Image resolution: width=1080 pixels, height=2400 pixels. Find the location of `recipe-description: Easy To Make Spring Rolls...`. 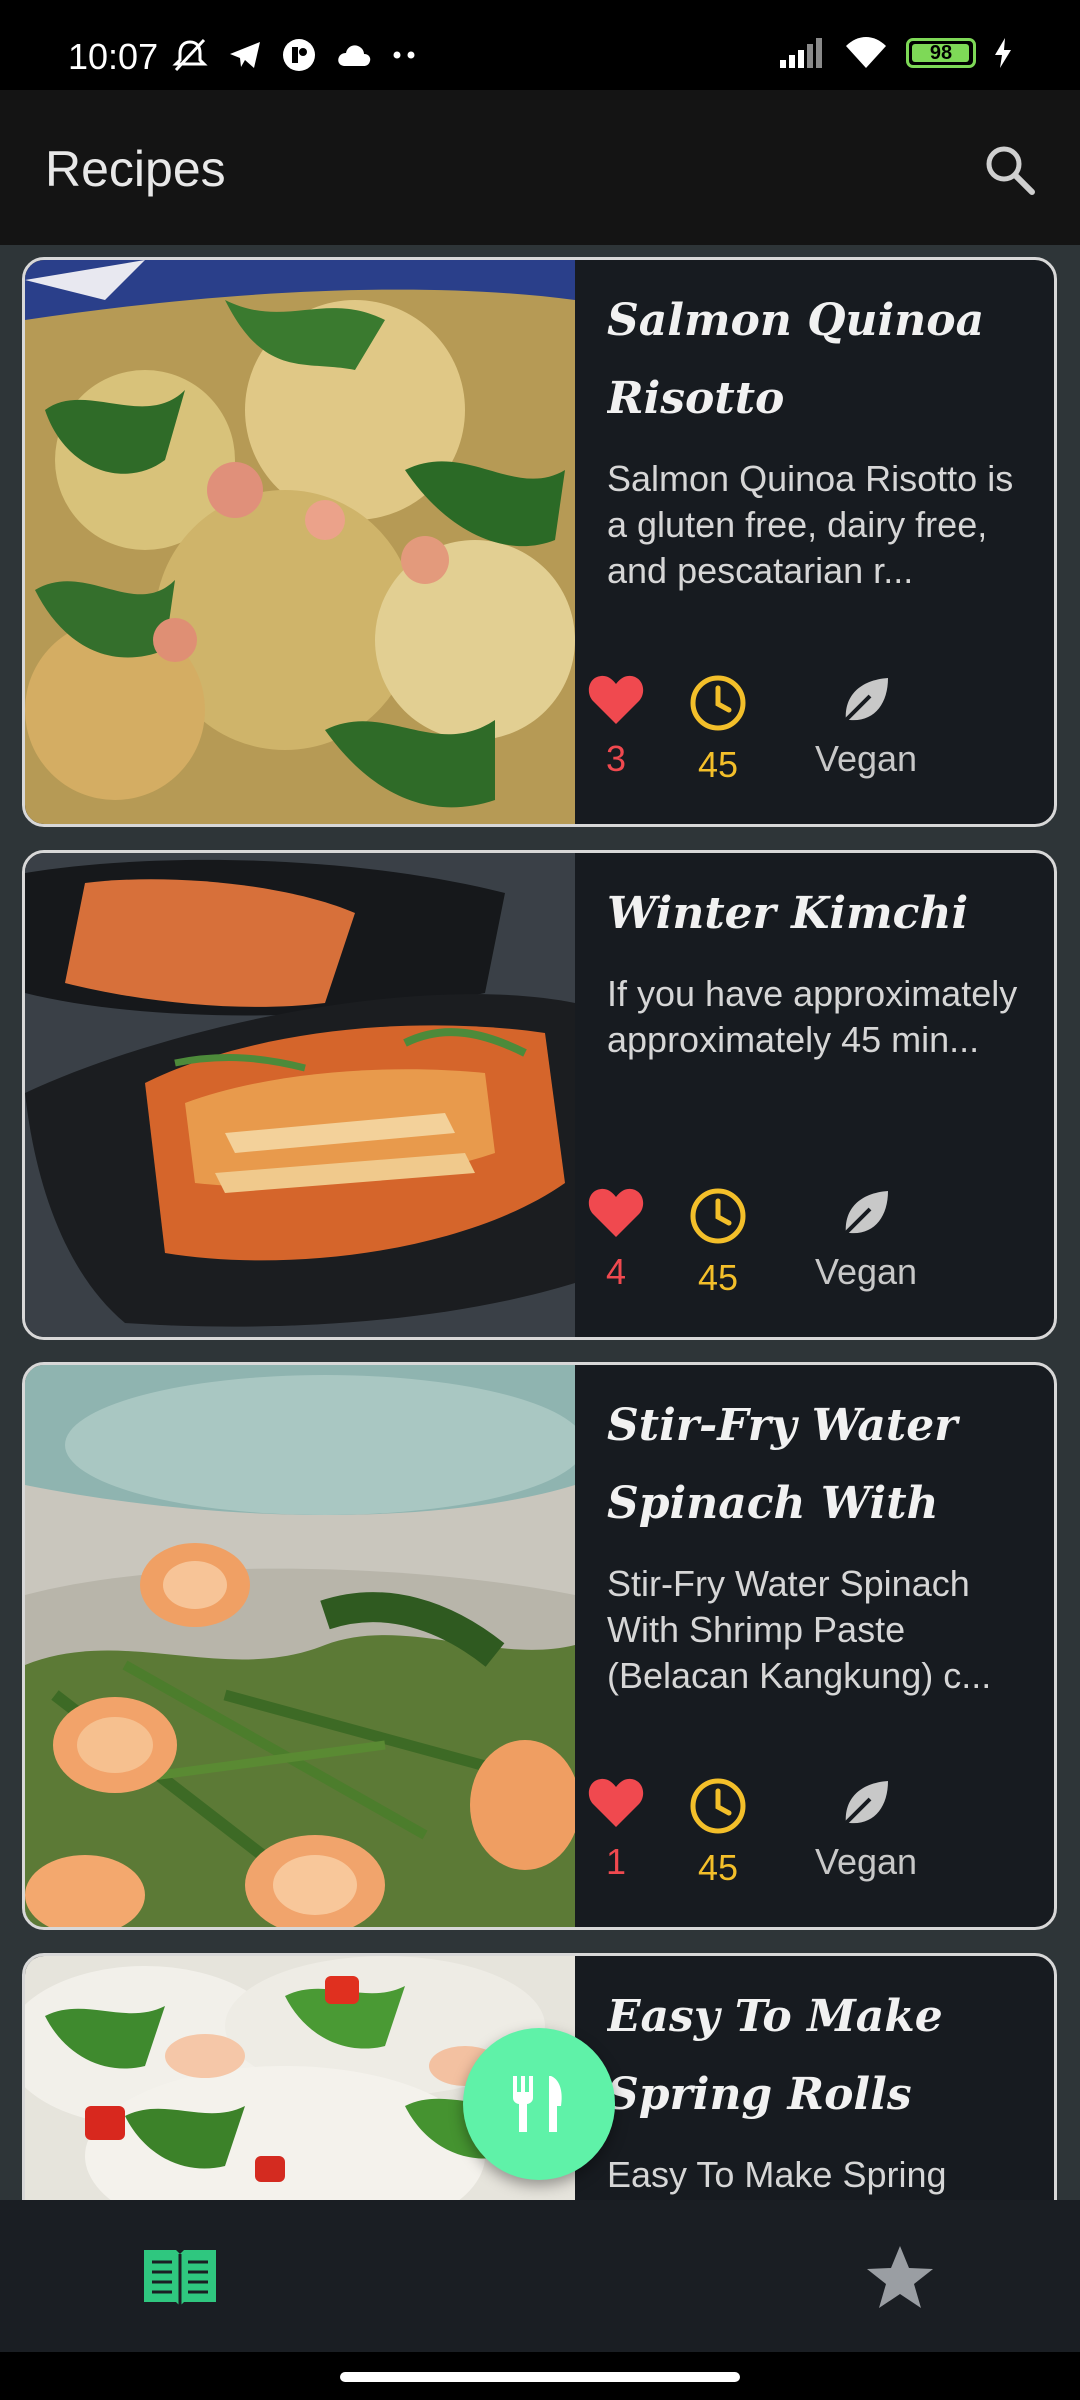

recipe-description: Easy To Make Spring Rolls... is located at coordinates (777, 2174).